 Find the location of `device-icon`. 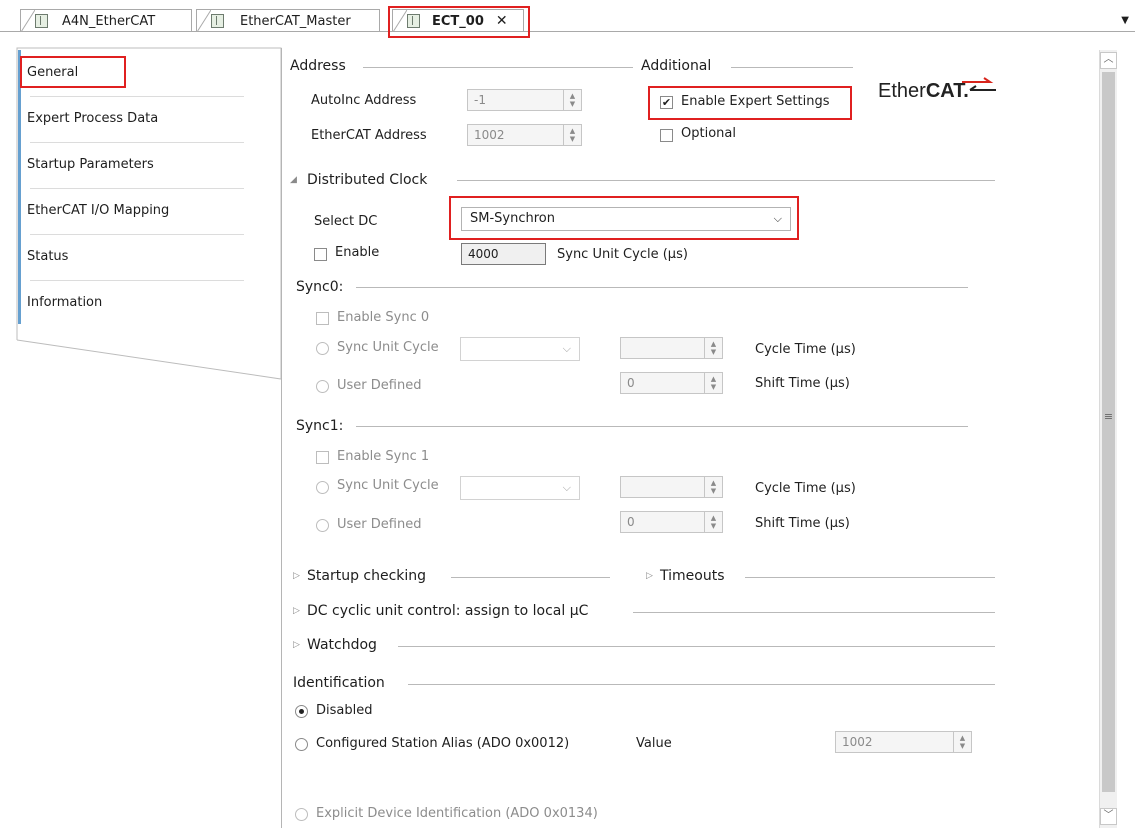

device-icon is located at coordinates (217, 21).